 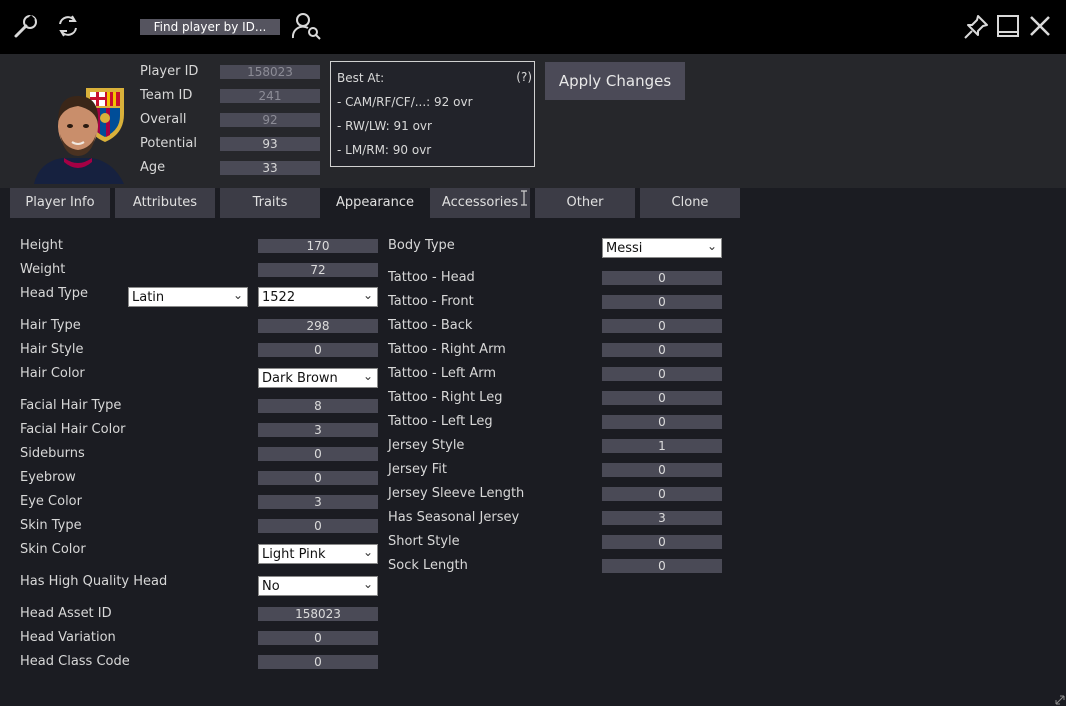 I want to click on height-label: Height, so click(x=41, y=245).